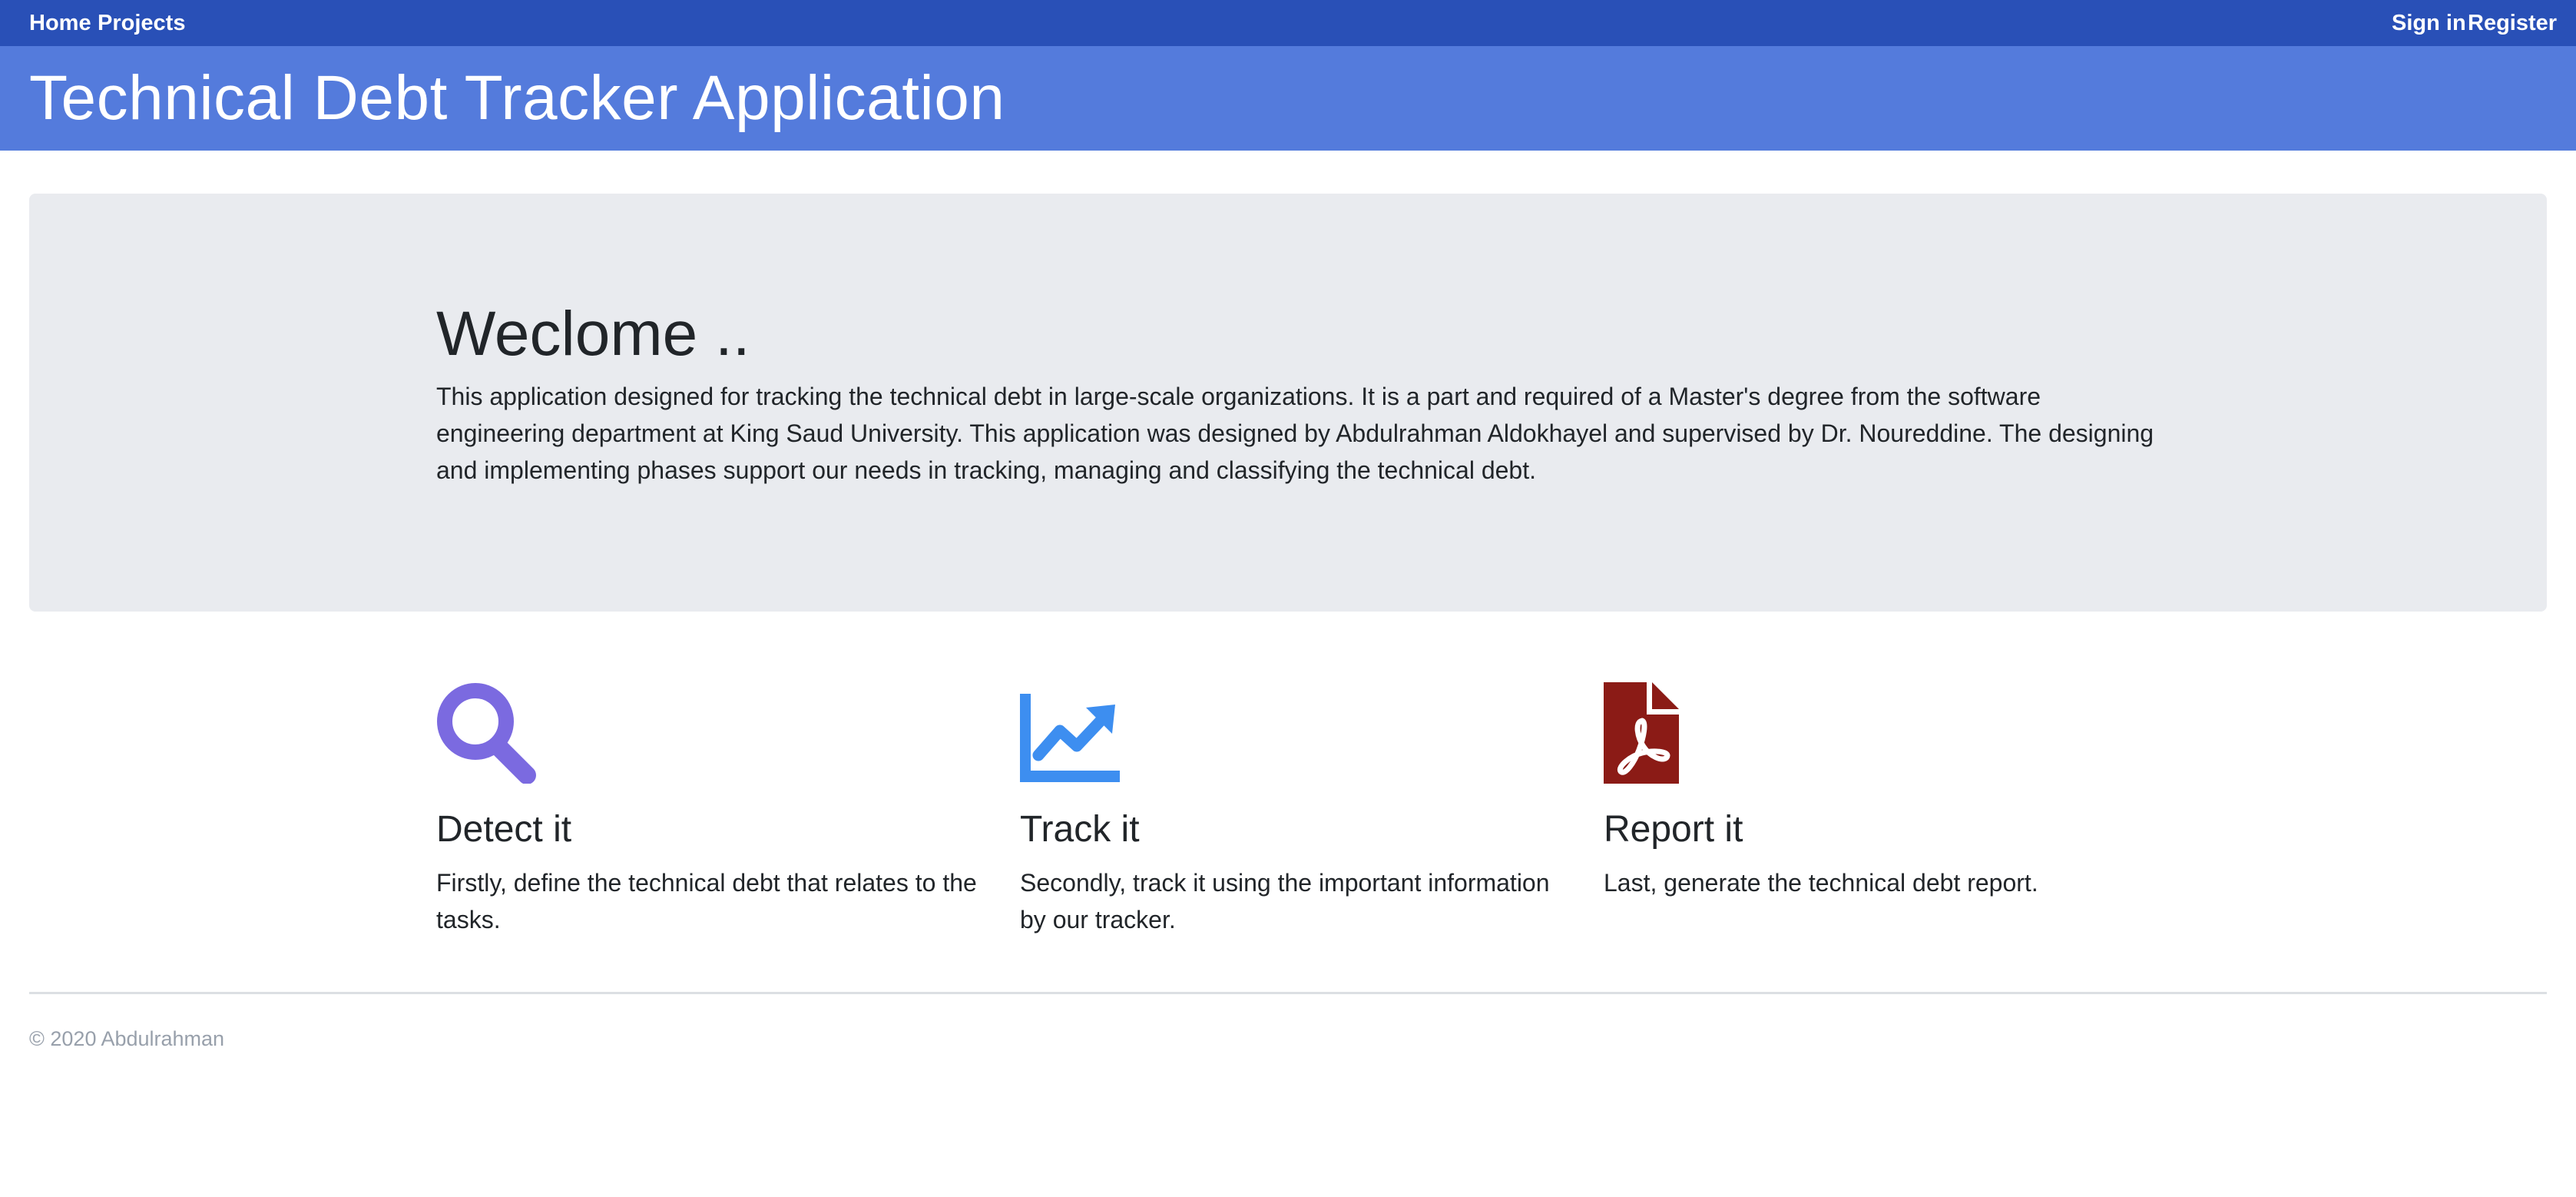 This screenshot has height=1197, width=2576. I want to click on pdf-file-icon, so click(1642, 735).